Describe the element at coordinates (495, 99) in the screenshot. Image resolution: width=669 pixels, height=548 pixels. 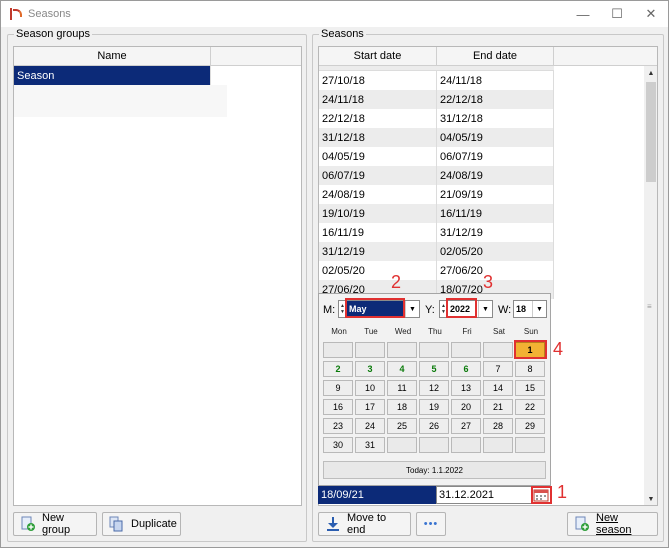
I see `end-date-cell: 22/12/18` at that location.